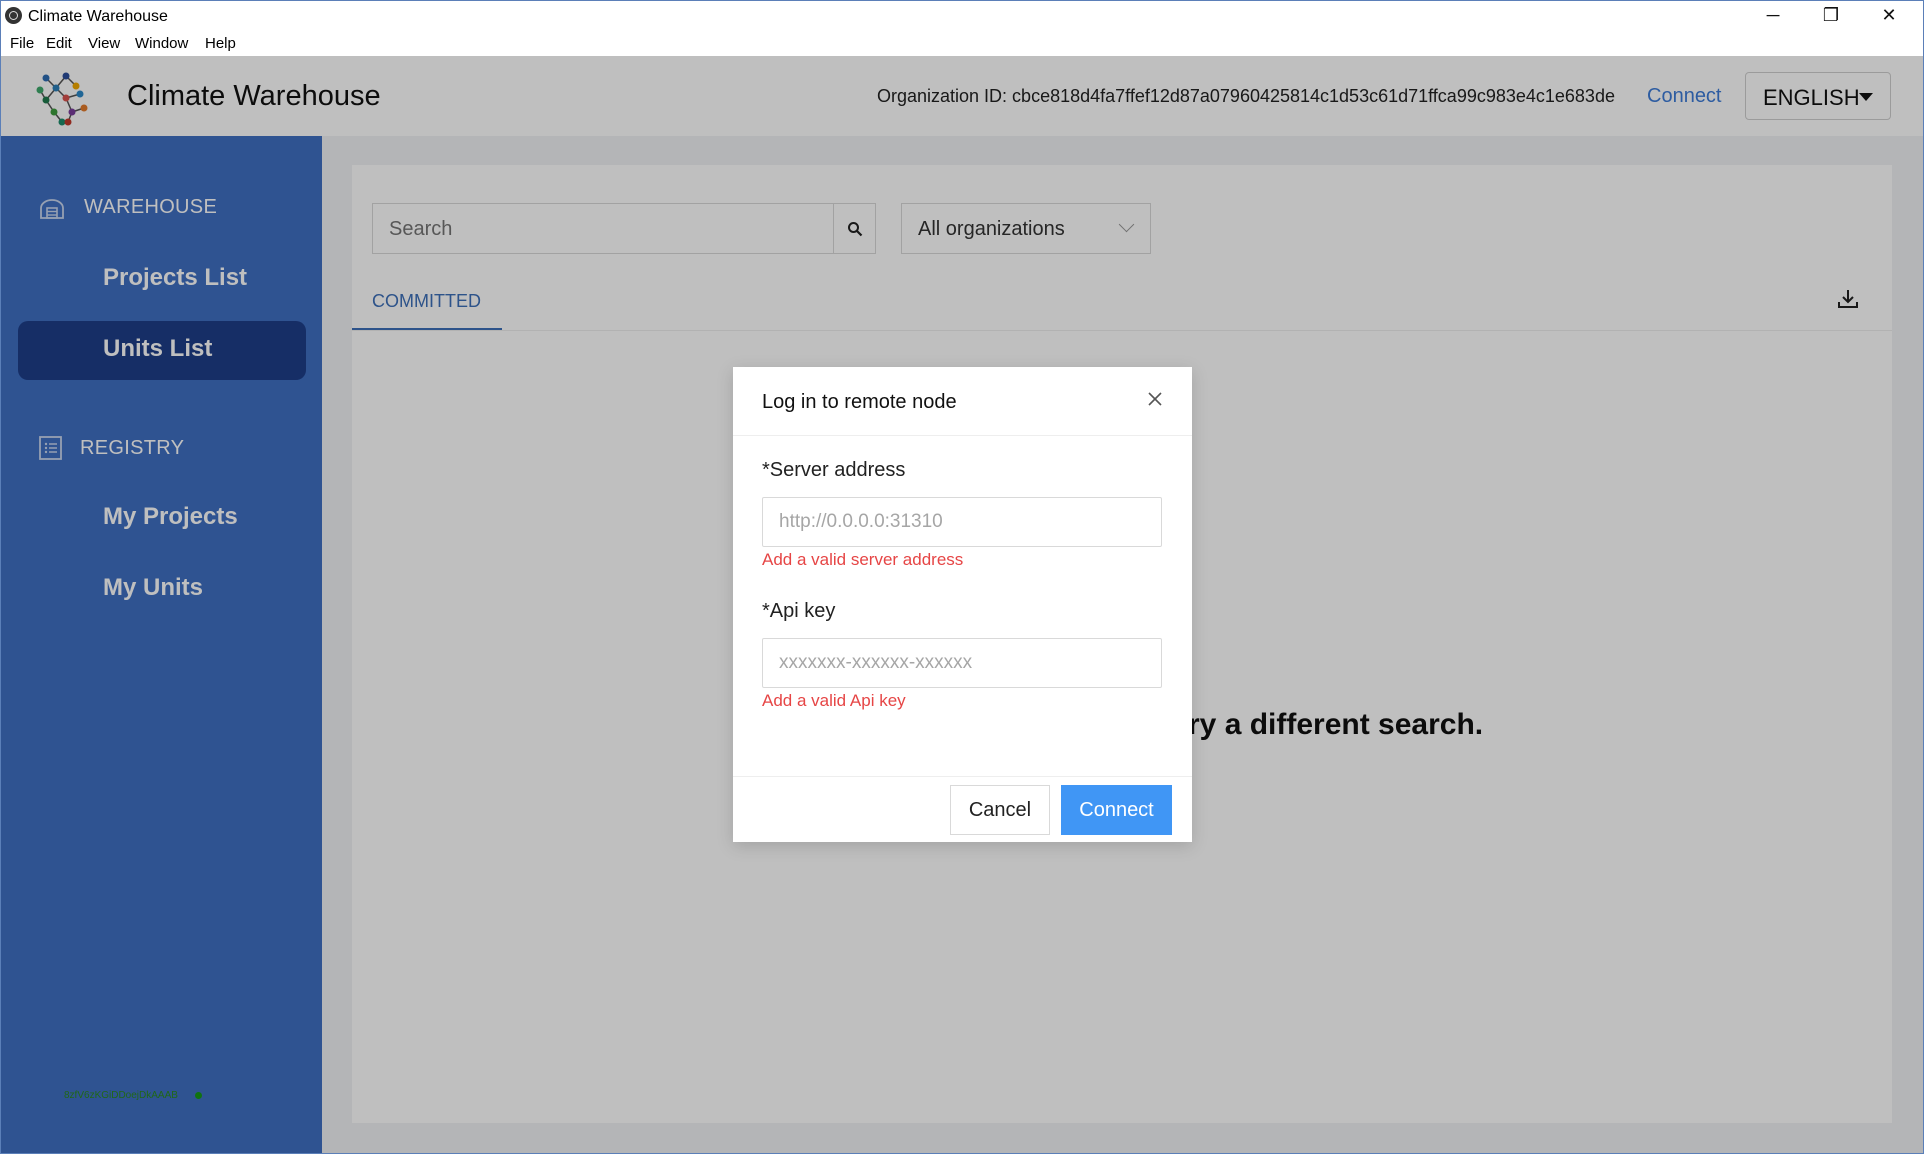 The height and width of the screenshot is (1154, 1924). Describe the element at coordinates (59, 43) in the screenshot. I see `menu-edit: Edit` at that location.